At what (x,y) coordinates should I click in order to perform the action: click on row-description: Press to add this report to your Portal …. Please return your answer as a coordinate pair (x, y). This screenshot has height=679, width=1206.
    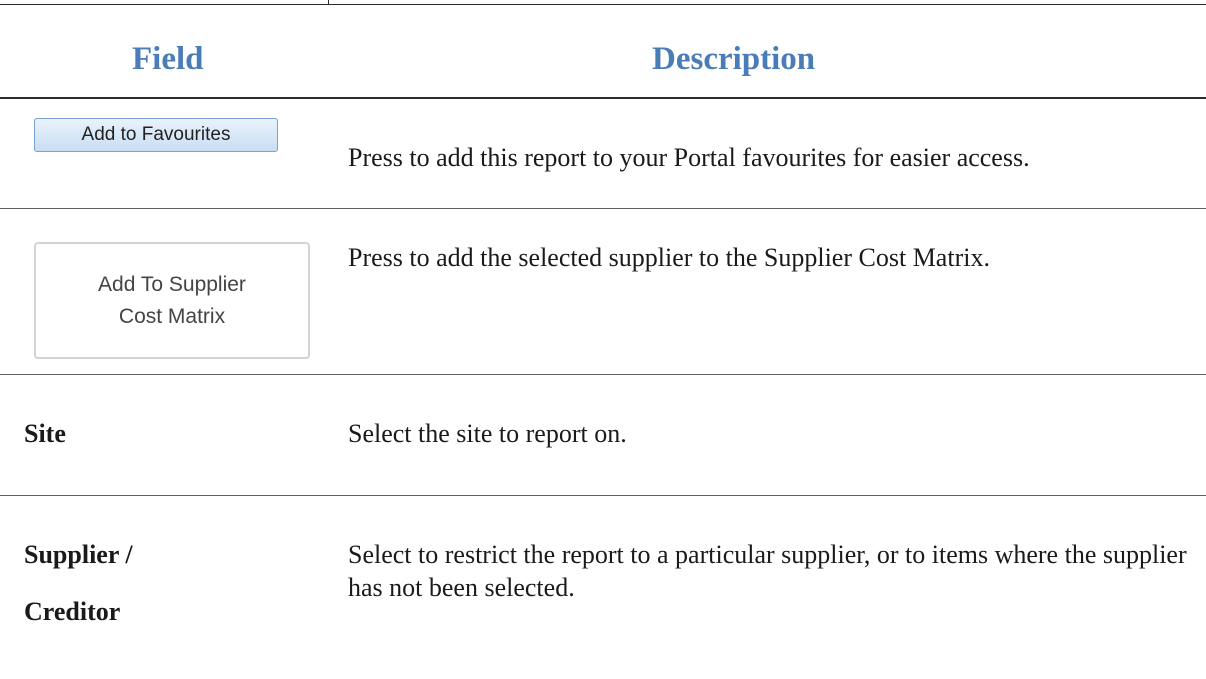
    Looking at the image, I should click on (689, 157).